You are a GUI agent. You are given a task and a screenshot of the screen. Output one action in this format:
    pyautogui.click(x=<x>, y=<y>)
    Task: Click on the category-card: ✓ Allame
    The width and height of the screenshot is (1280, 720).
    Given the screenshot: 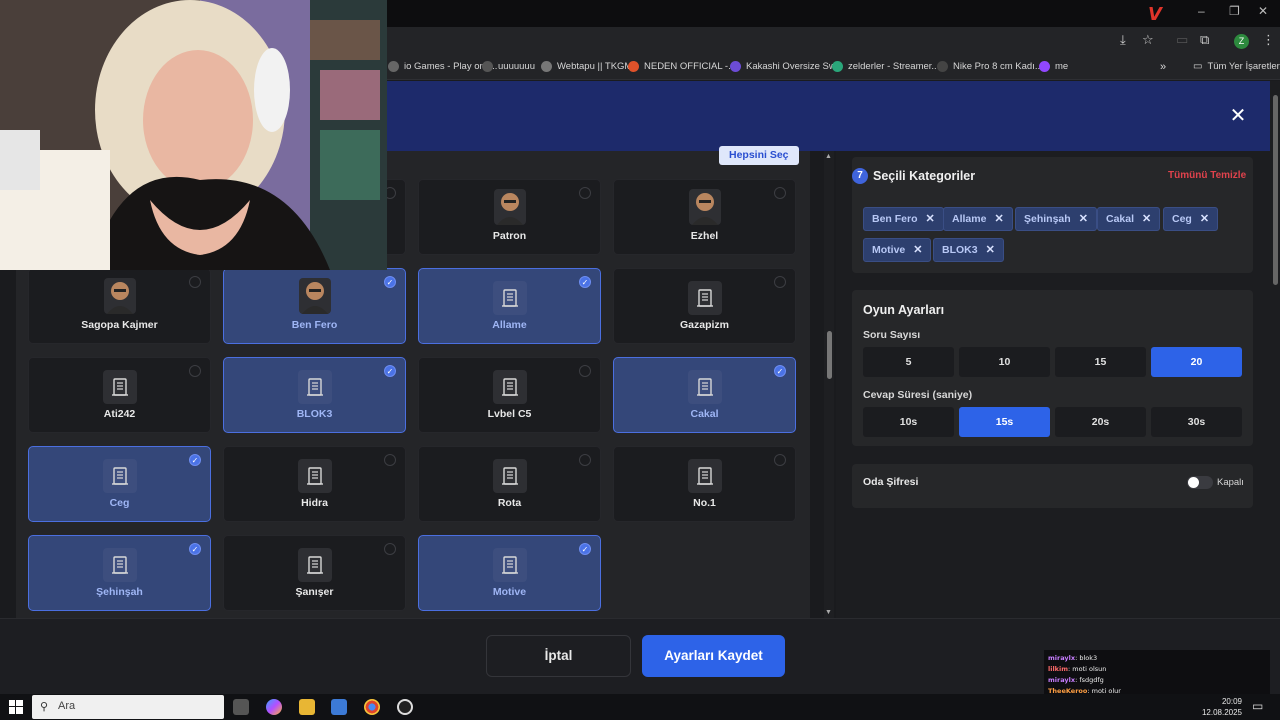 What is the action you would take?
    pyautogui.click(x=509, y=306)
    